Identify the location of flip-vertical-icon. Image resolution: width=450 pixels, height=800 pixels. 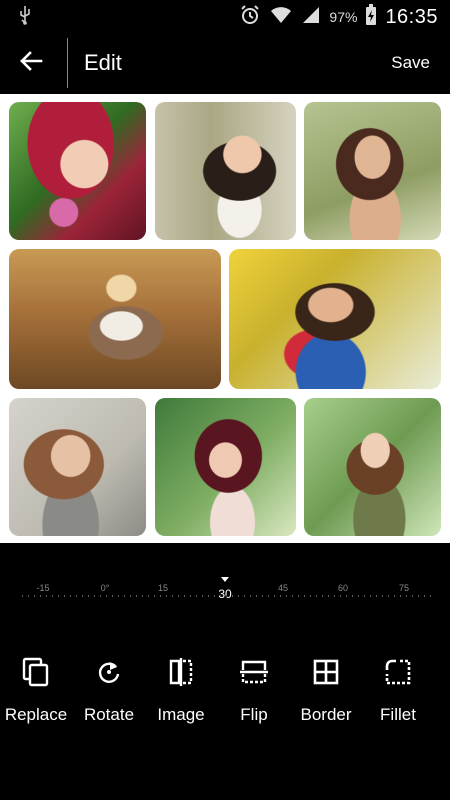
(254, 672).